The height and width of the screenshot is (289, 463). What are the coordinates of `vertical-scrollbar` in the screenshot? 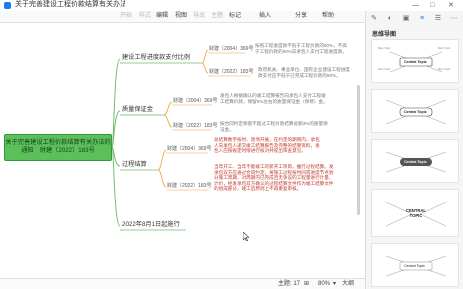 It's located at (358, 150).